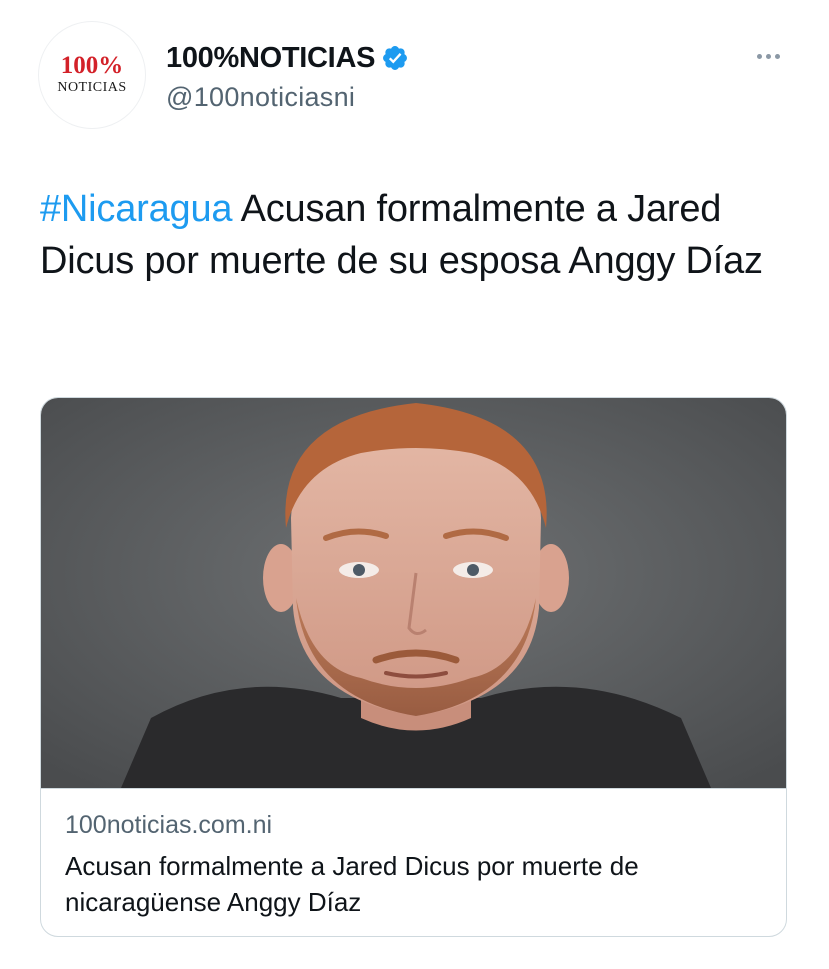 The width and height of the screenshot is (829, 969). I want to click on more-options-icon, so click(768, 56).